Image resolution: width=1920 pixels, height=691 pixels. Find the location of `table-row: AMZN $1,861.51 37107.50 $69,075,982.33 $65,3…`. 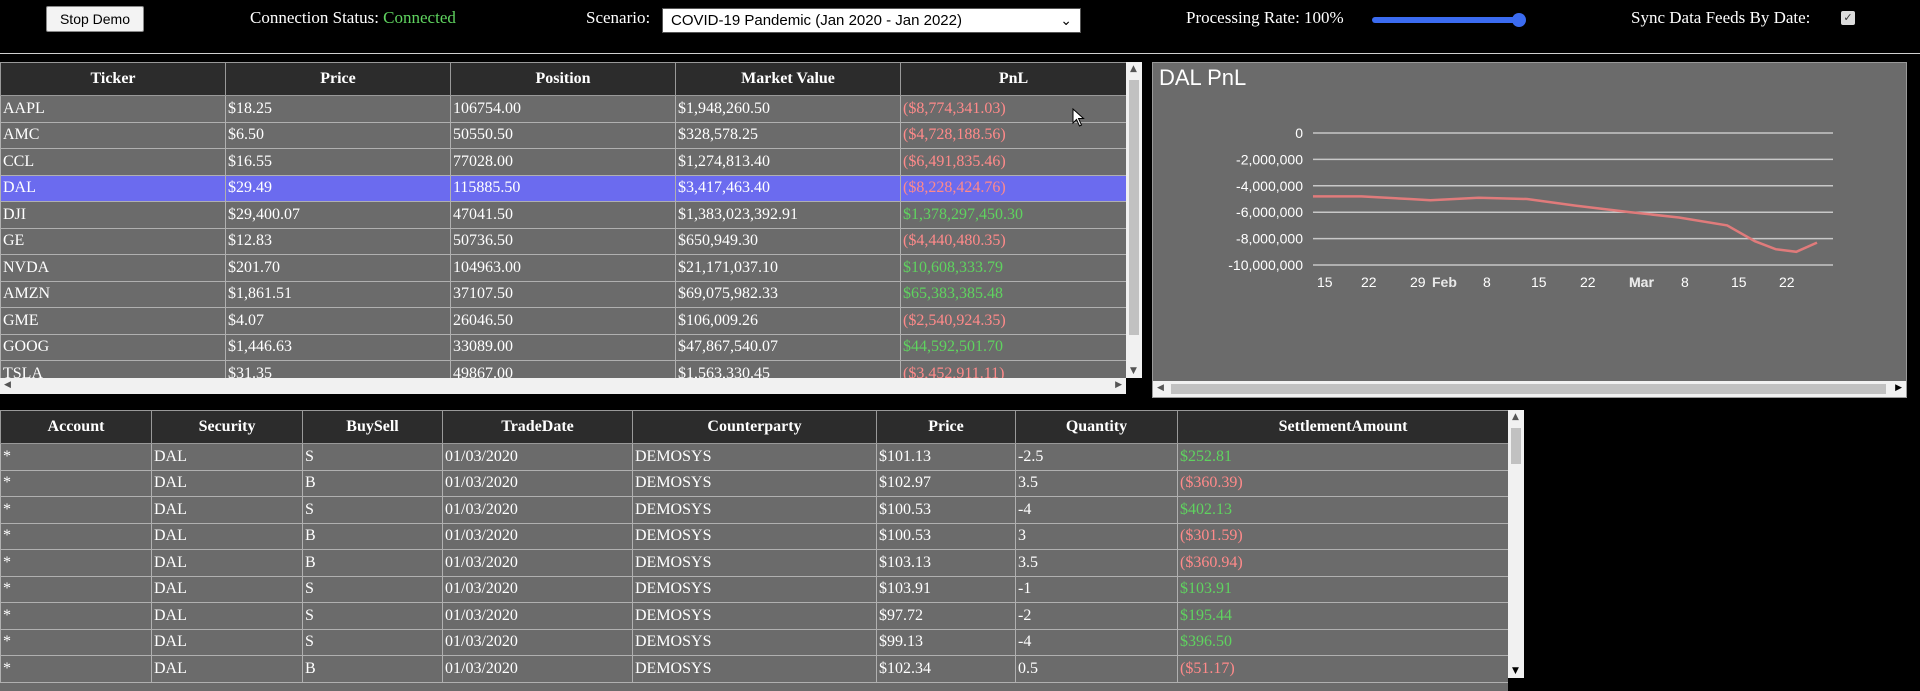

table-row: AMZN $1,861.51 37107.50 $69,075,982.33 $65,3… is located at coordinates (563, 294).